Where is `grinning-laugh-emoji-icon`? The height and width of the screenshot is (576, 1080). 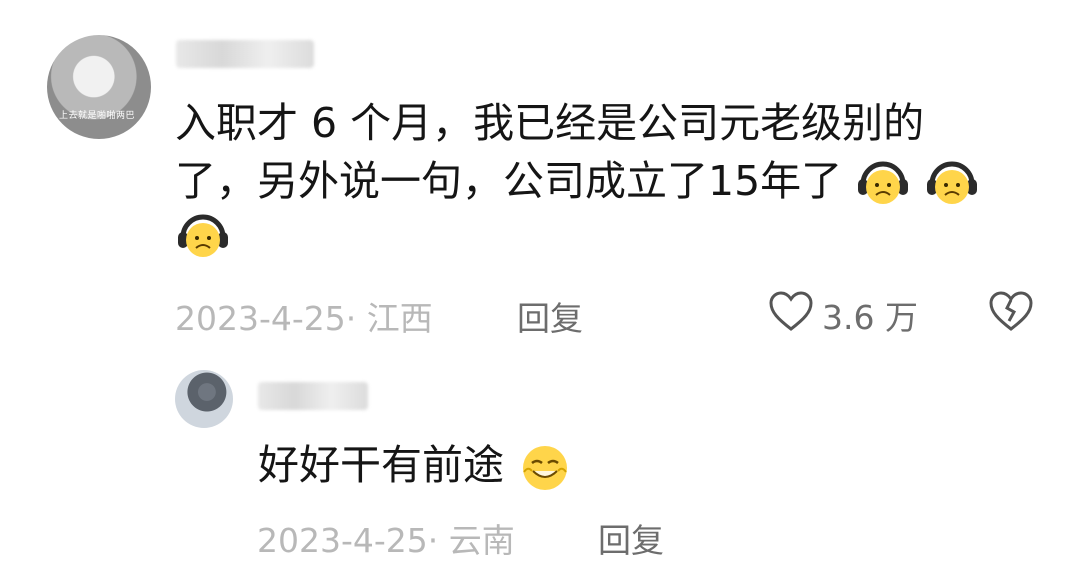 grinning-laugh-emoji-icon is located at coordinates (545, 468).